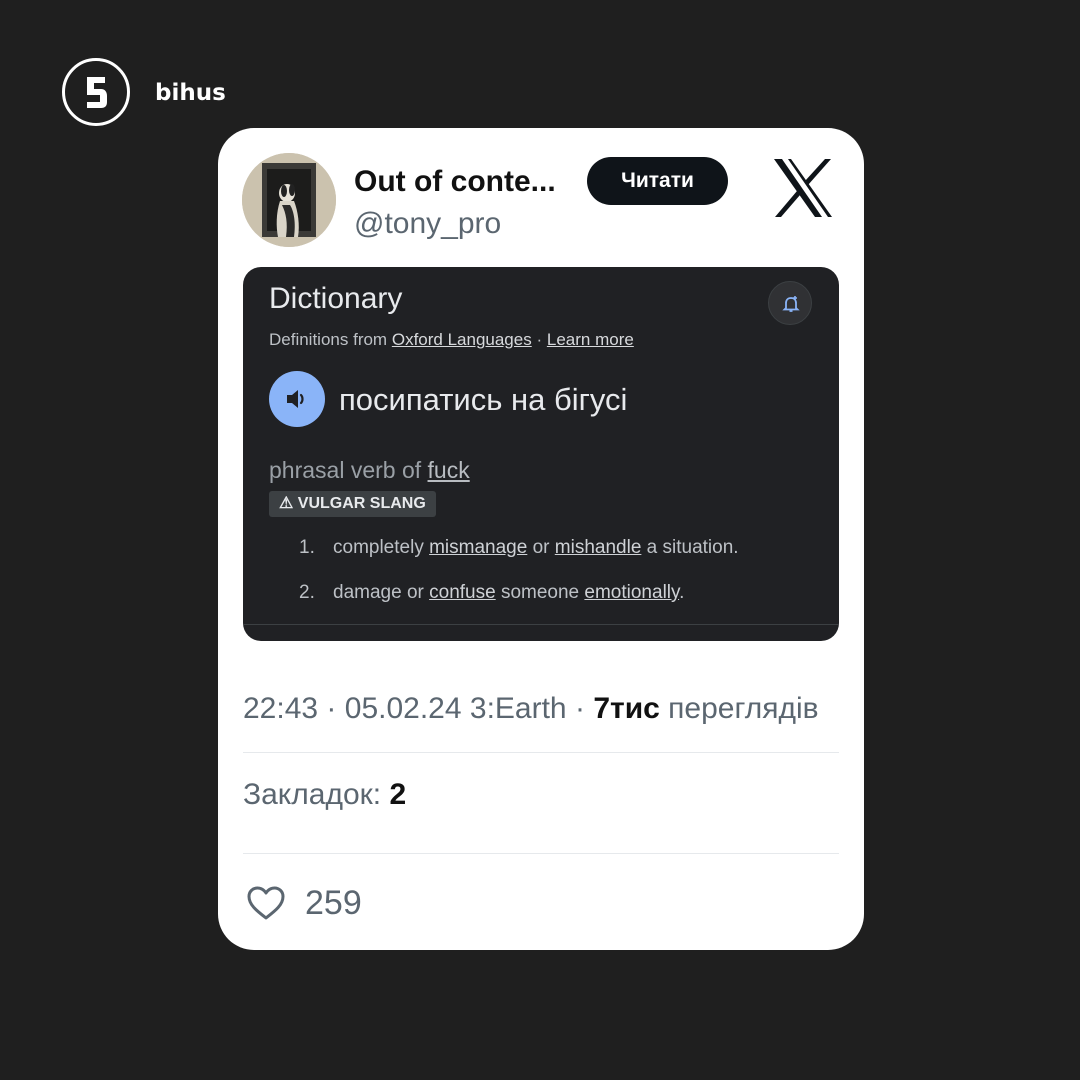  Describe the element at coordinates (483, 399) in the screenshot. I see `headword: посипатись на бігусі` at that location.